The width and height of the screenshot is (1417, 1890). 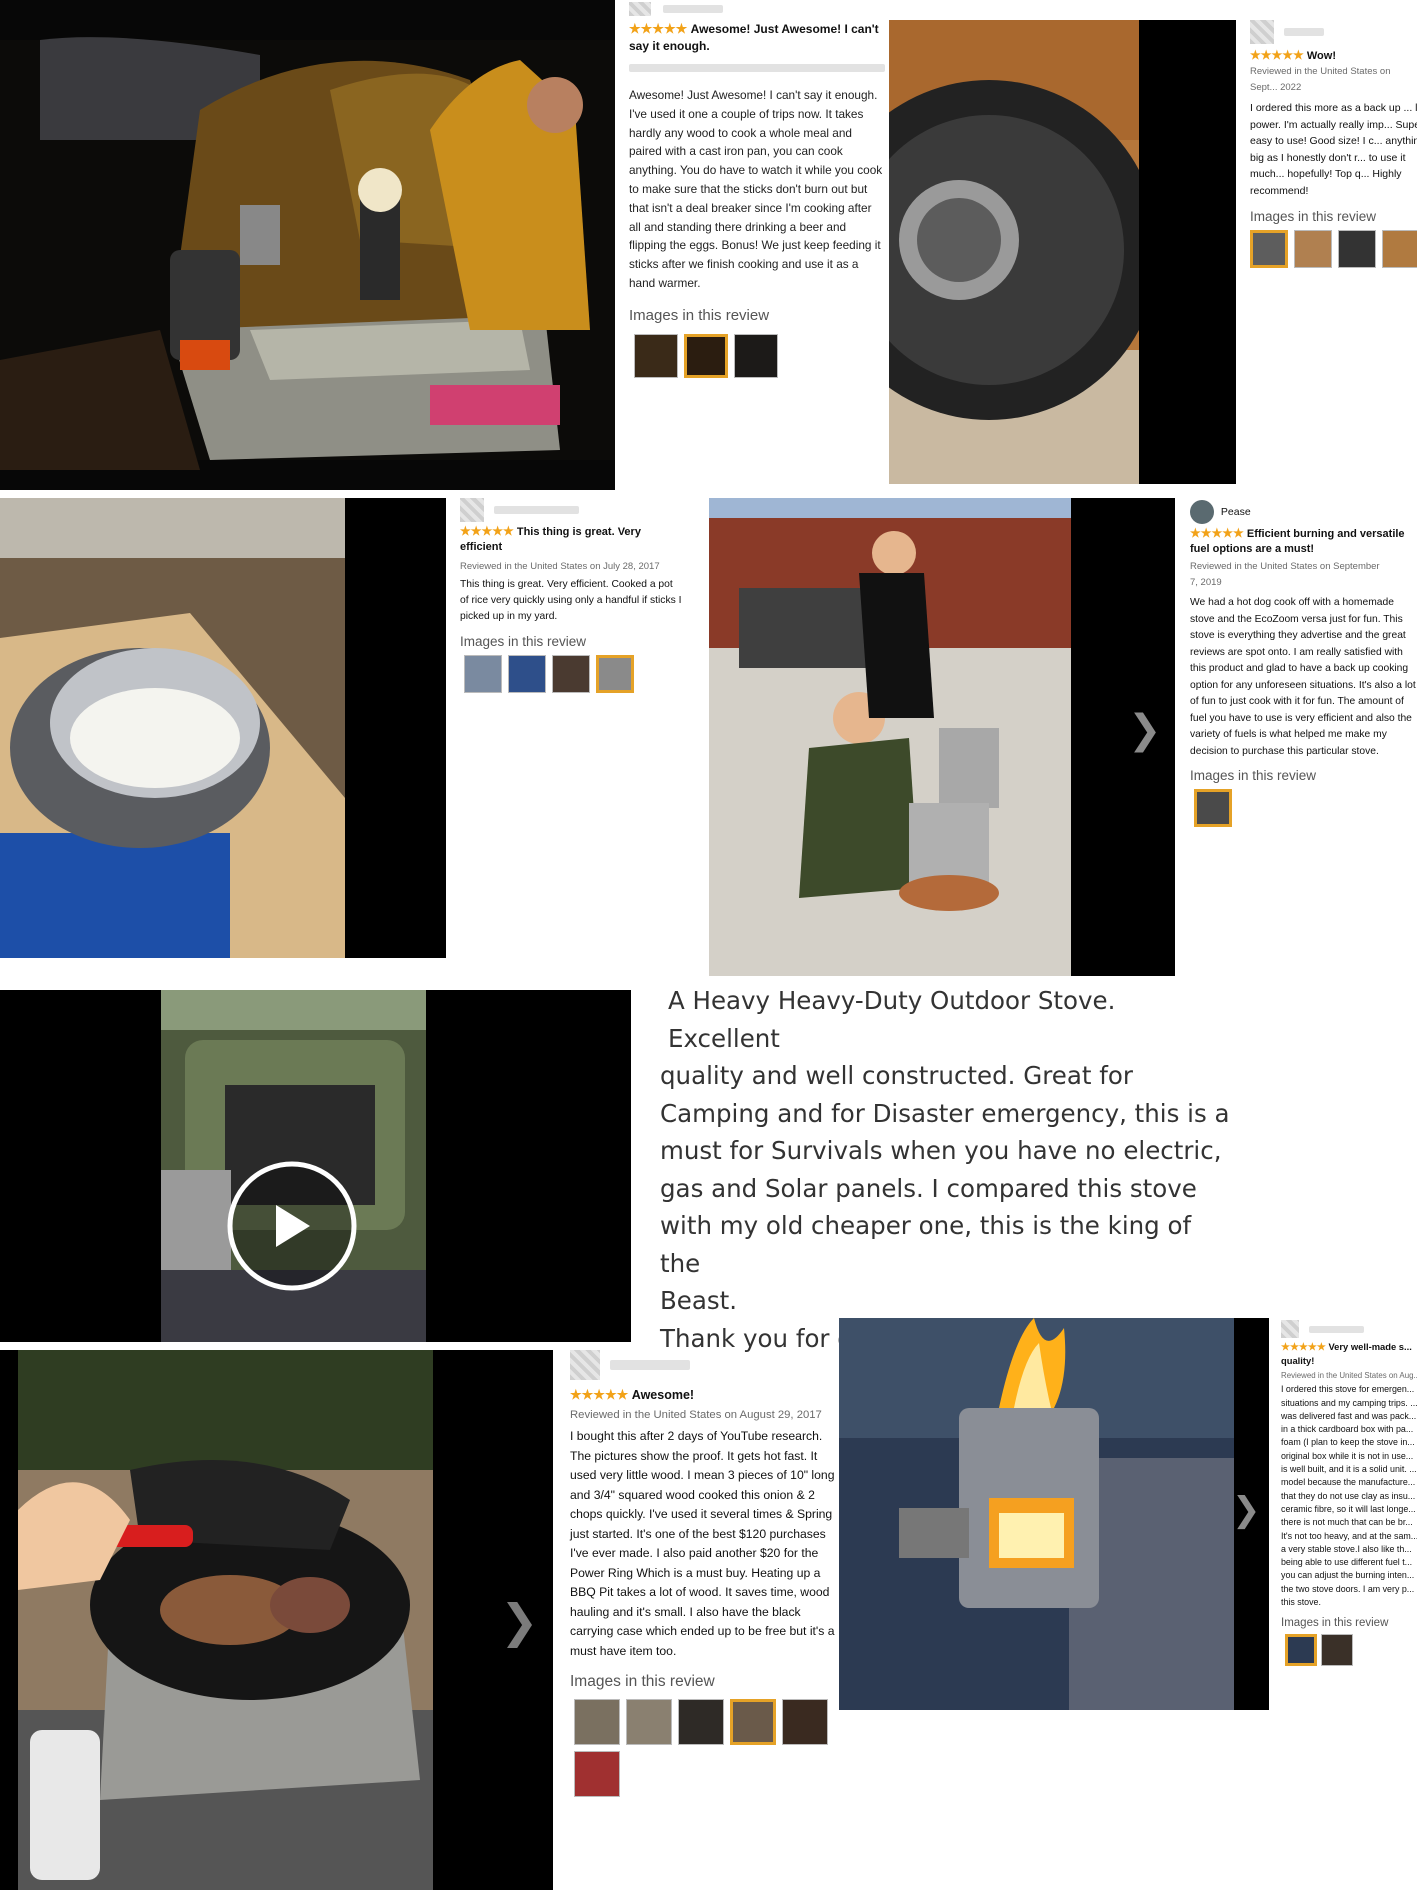 What do you see at coordinates (757, 67) in the screenshot?
I see `reviewer-line-blurred` at bounding box center [757, 67].